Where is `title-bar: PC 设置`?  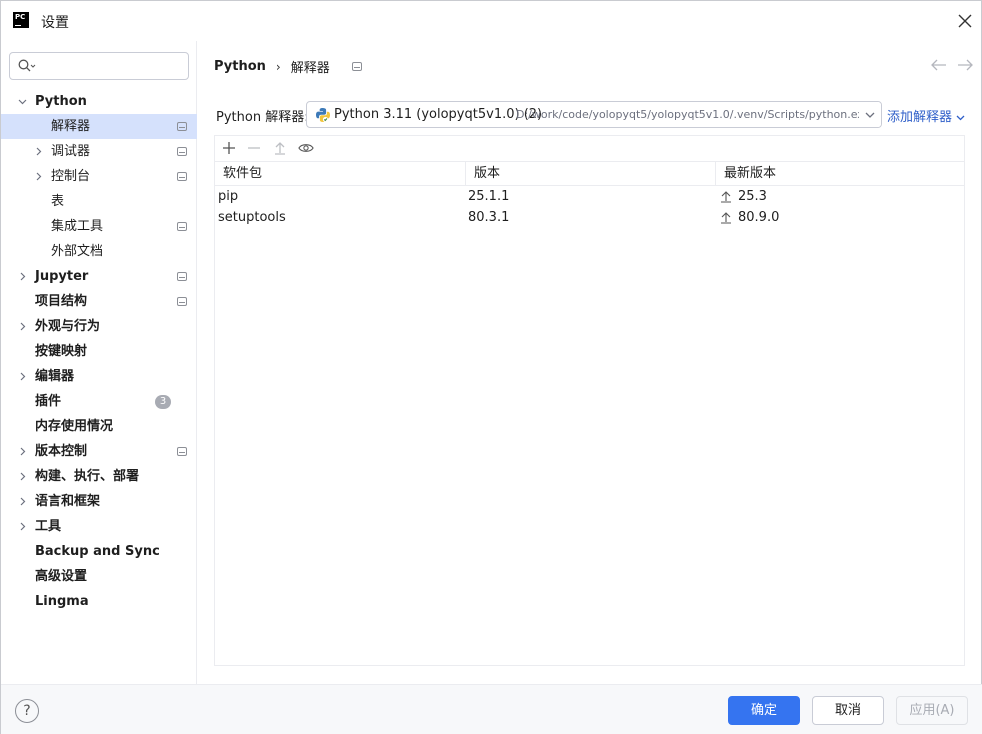
title-bar: PC 设置 is located at coordinates (491, 21).